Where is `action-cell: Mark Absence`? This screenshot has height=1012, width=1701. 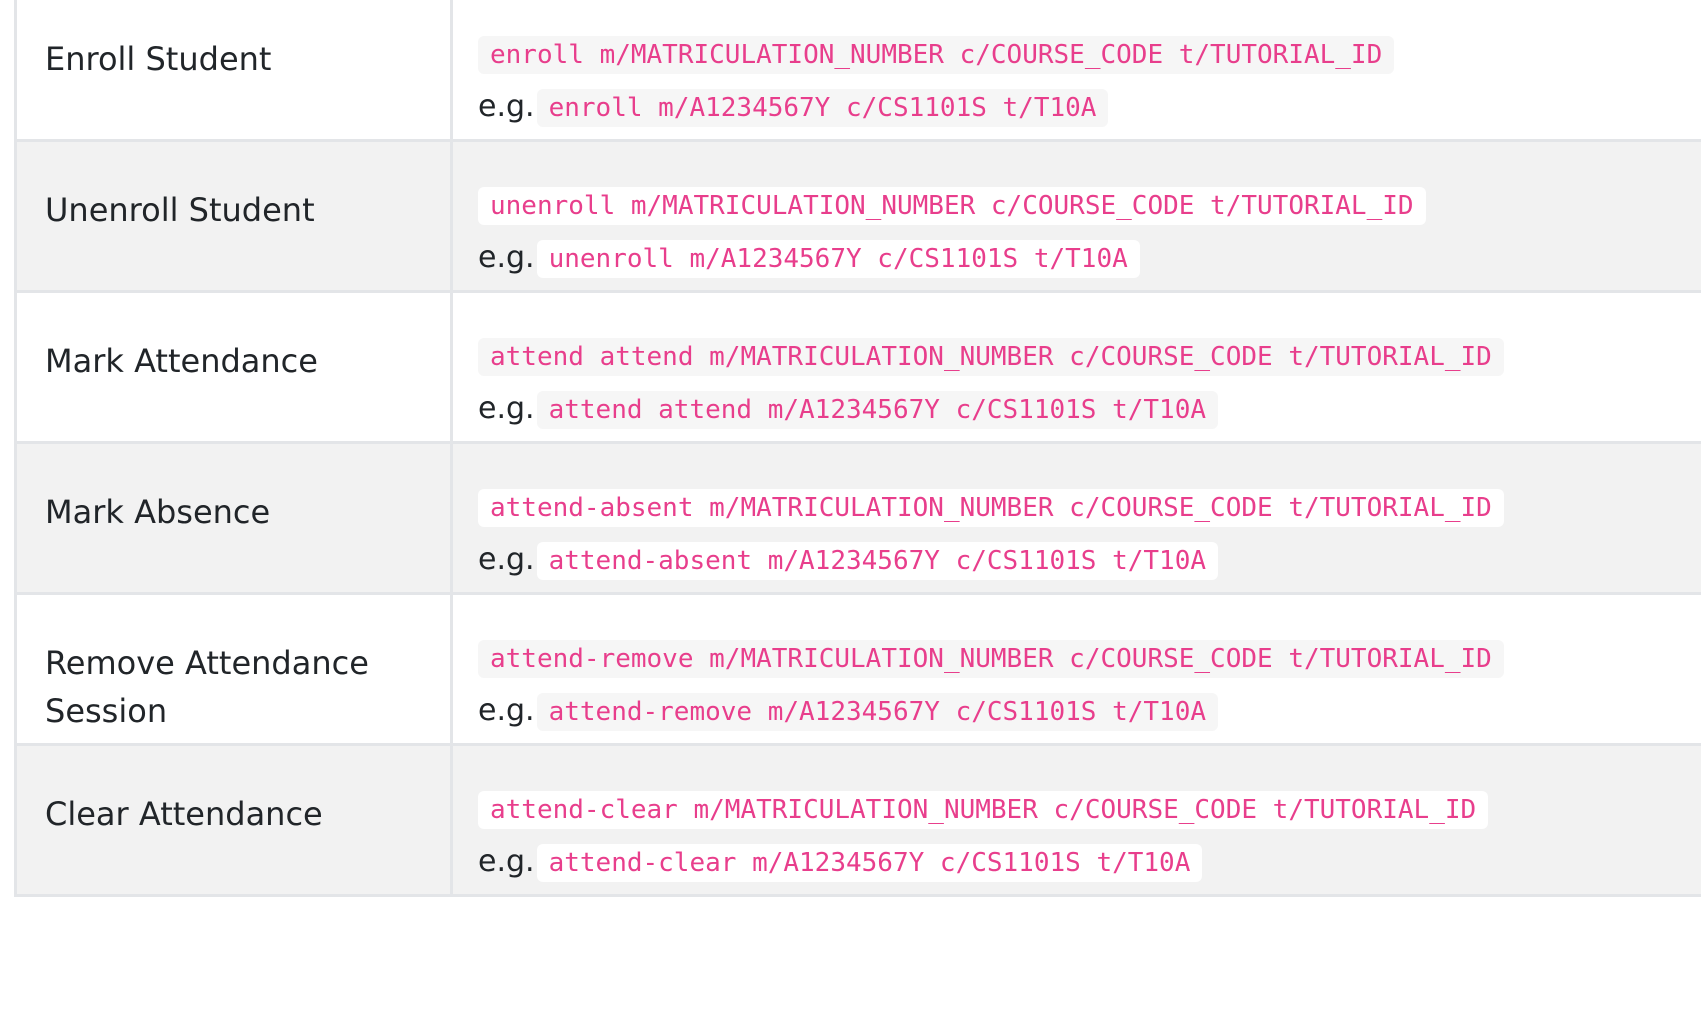
action-cell: Mark Absence is located at coordinates (233, 518).